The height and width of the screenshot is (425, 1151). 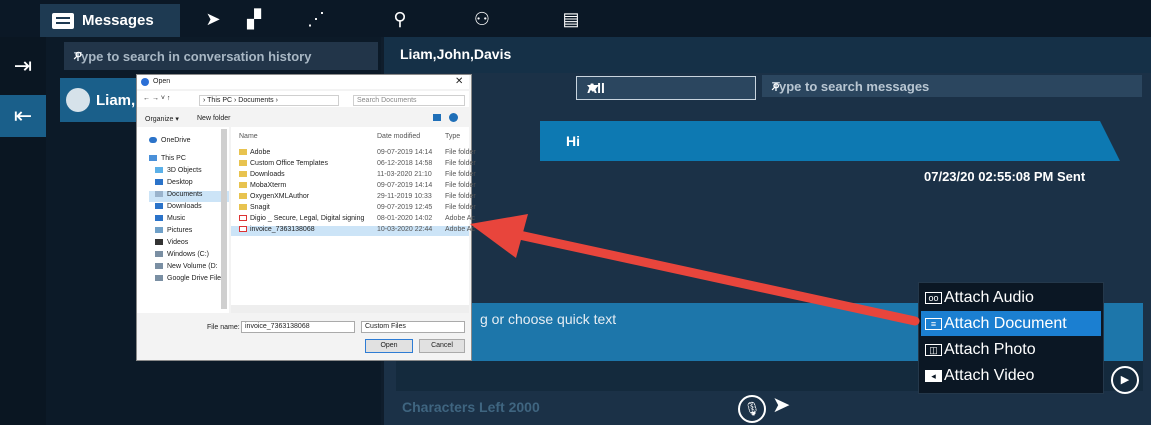 What do you see at coordinates (156, 98) in the screenshot?
I see `back-icon: ← → ˅ ↑` at bounding box center [156, 98].